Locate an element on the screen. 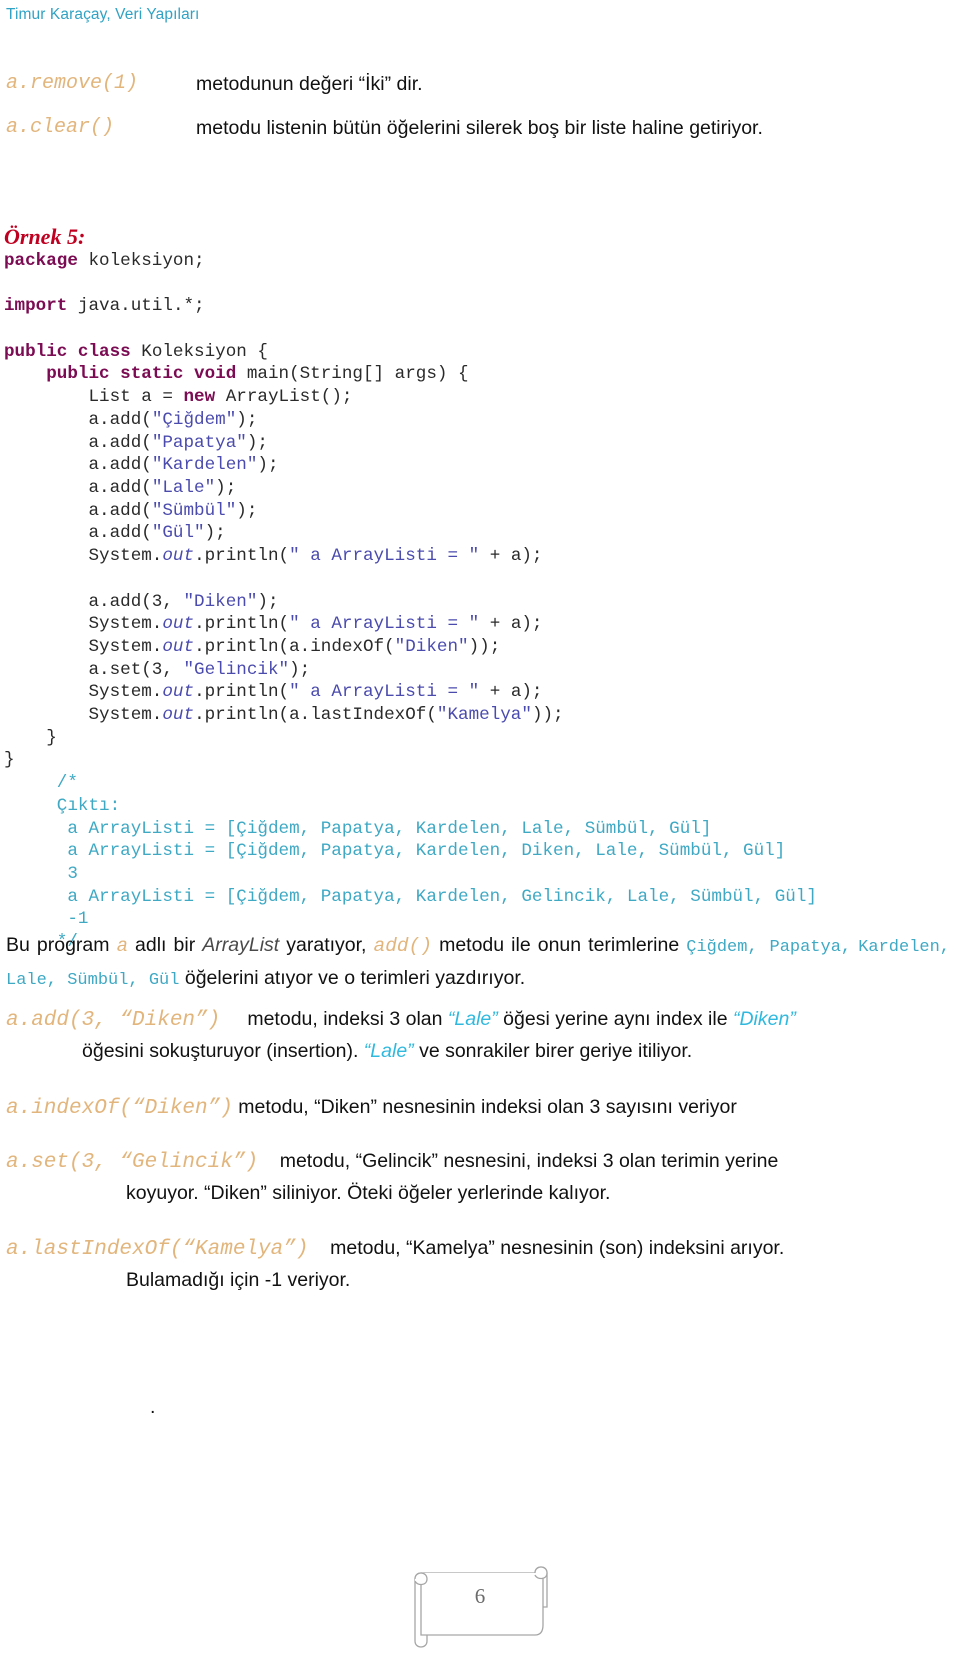  code-string-arraylisti-2: " a ArrayListi = " is located at coordinates (384, 624).